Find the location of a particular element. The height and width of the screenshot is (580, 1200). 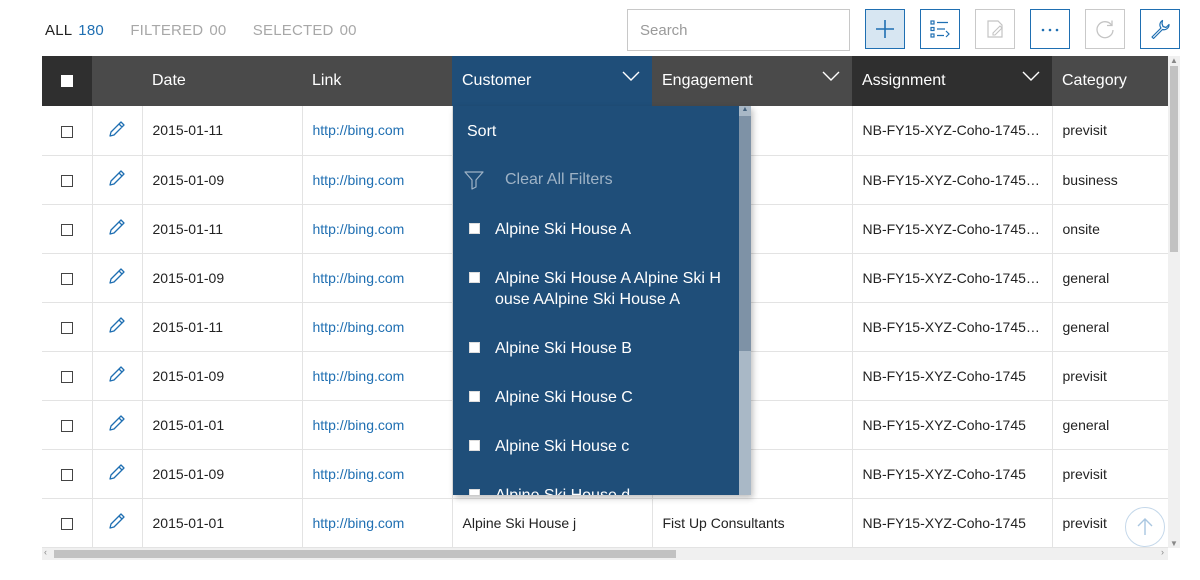

add-button is located at coordinates (885, 29).